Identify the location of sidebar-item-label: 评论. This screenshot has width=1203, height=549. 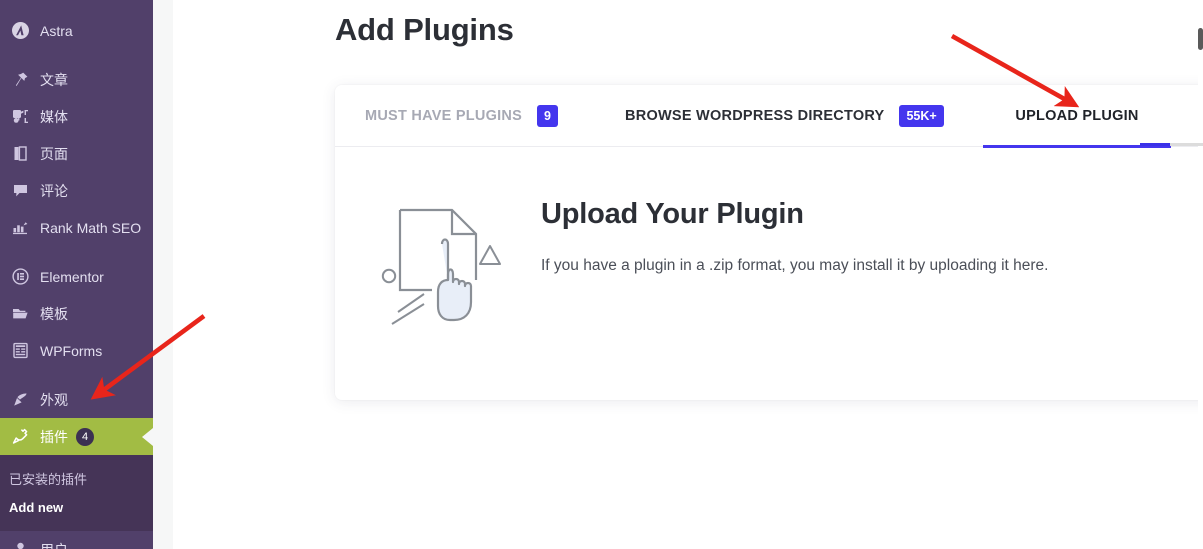
(54, 190).